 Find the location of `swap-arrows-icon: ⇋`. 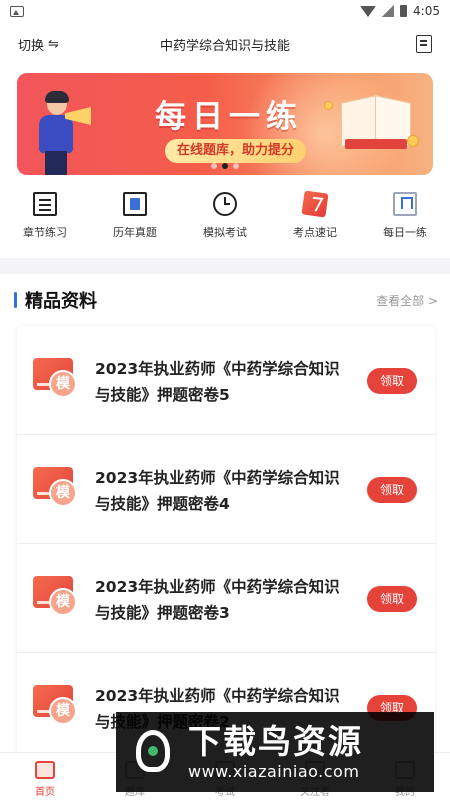

swap-arrows-icon: ⇋ is located at coordinates (53, 44).